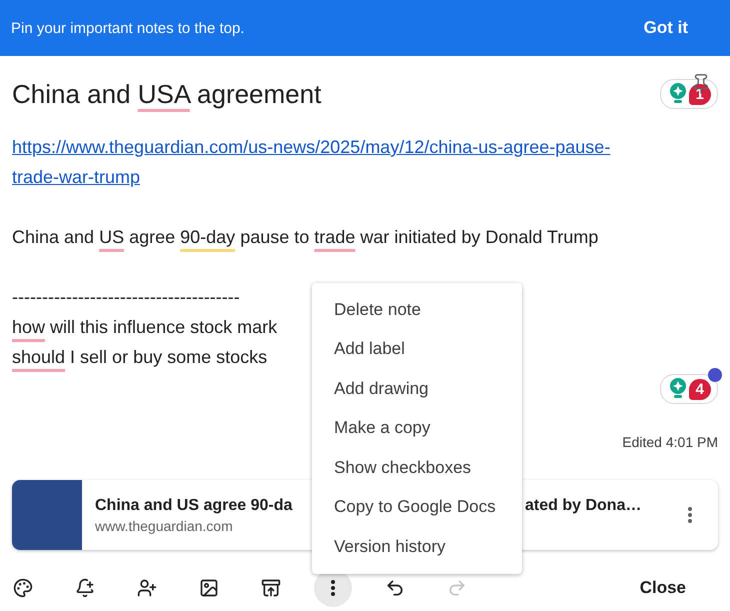 The width and height of the screenshot is (730, 611). I want to click on palette-icon, so click(23, 588).